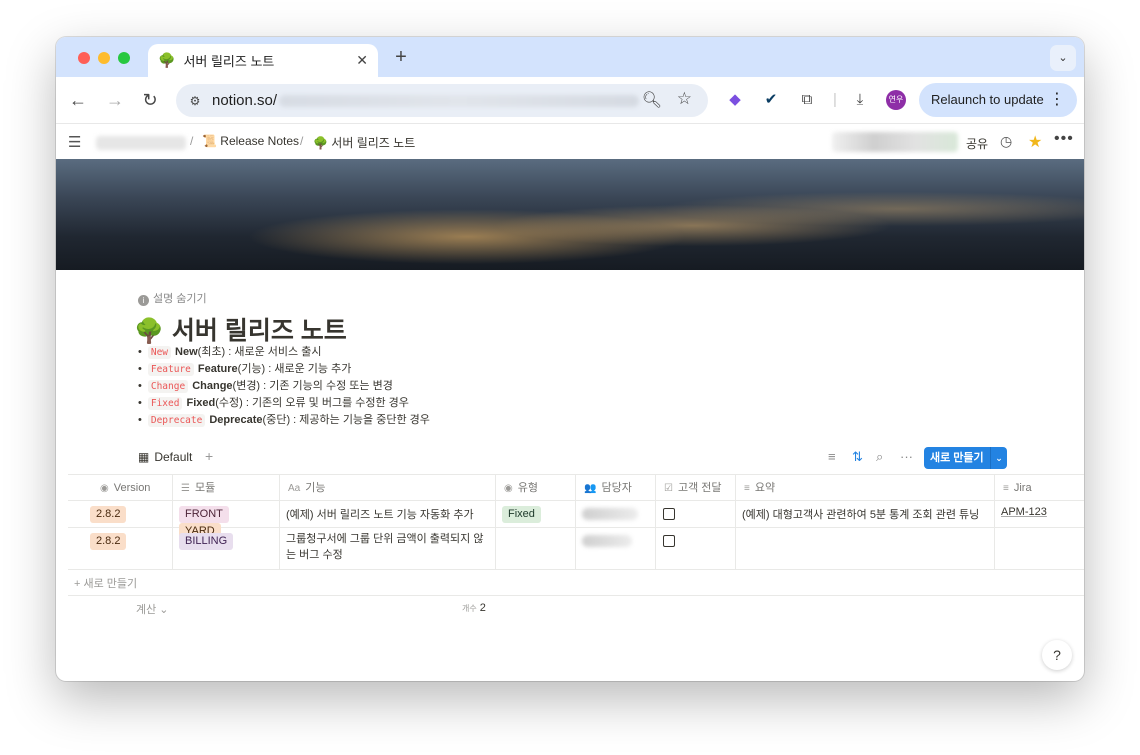  Describe the element at coordinates (1006, 141) in the screenshot. I see `history-clock-icon: ◷` at that location.